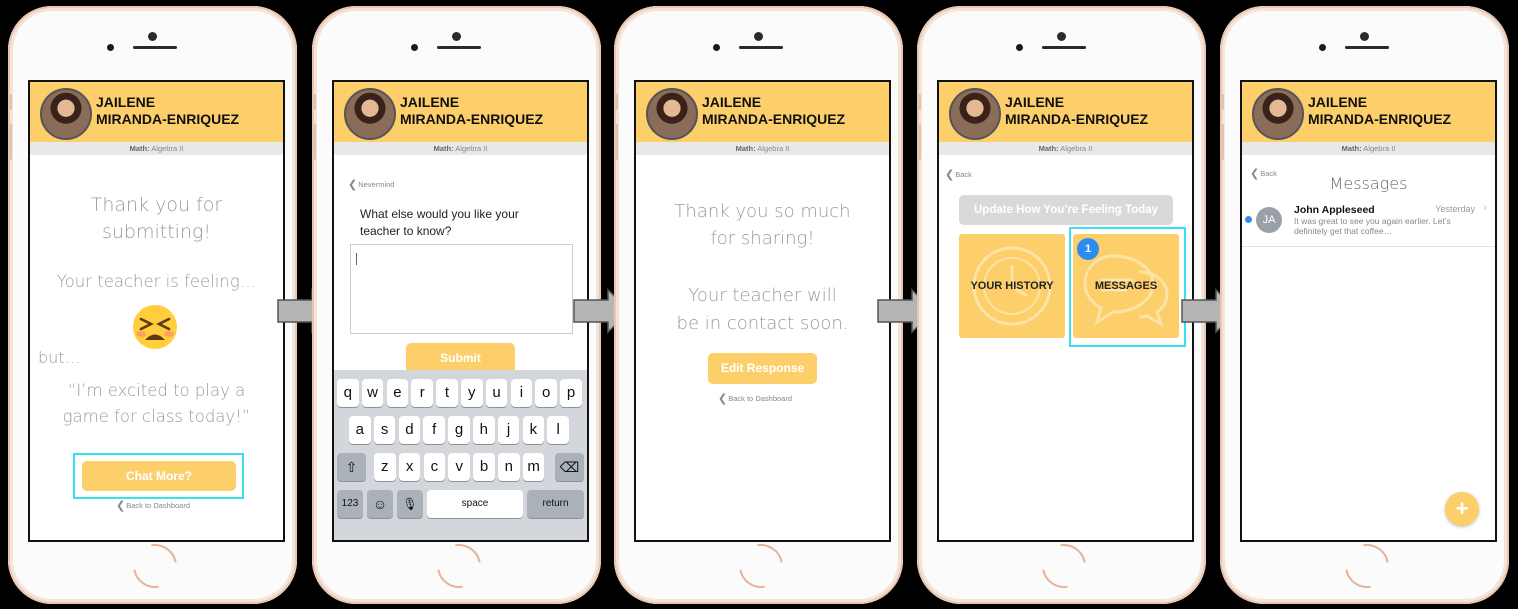 This screenshot has height=609, width=1518. Describe the element at coordinates (1066, 210) in the screenshot. I see `update-feeling-button: Update How You’re Feeling Today` at that location.